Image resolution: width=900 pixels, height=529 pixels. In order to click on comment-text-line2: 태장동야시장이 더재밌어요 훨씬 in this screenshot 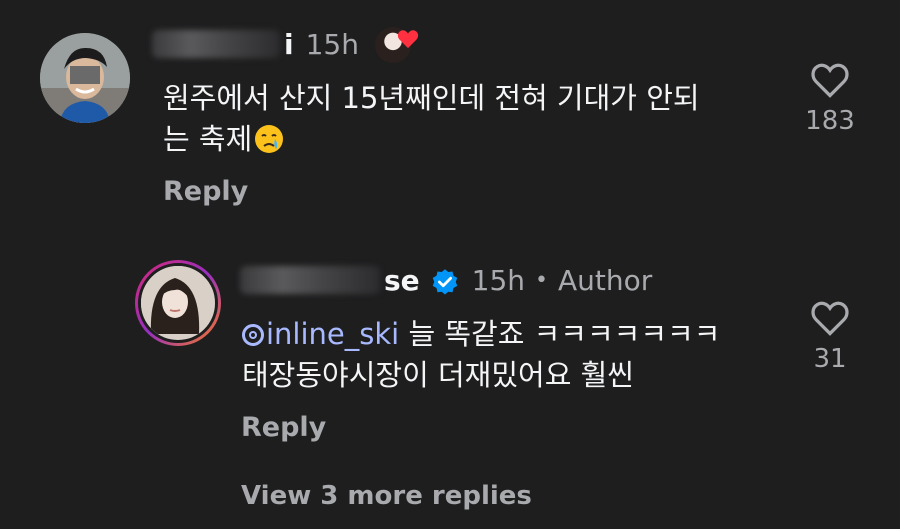, I will do `click(438, 375)`.